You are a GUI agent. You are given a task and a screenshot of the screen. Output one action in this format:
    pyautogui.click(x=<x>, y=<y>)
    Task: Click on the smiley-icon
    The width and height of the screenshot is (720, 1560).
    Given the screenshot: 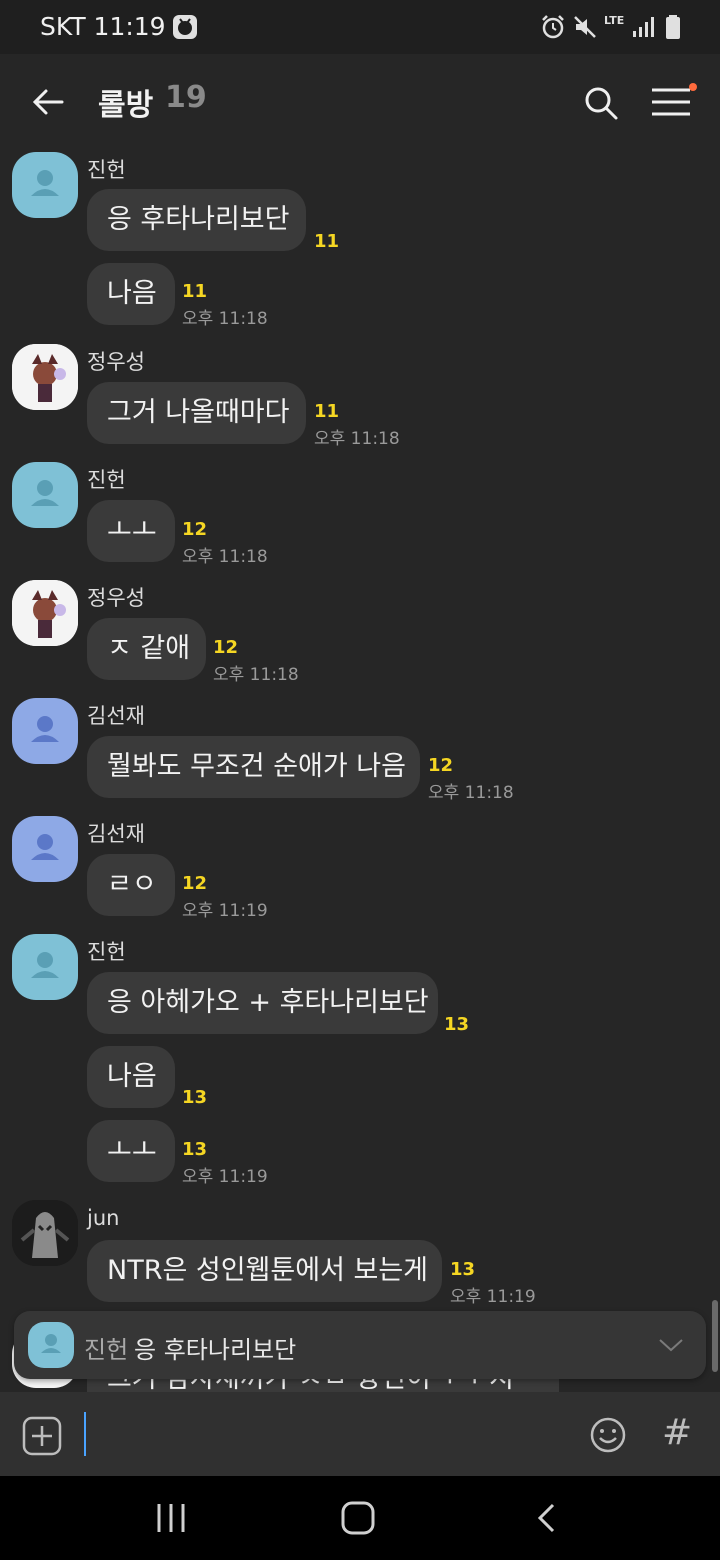 What is the action you would take?
    pyautogui.click(x=608, y=1435)
    